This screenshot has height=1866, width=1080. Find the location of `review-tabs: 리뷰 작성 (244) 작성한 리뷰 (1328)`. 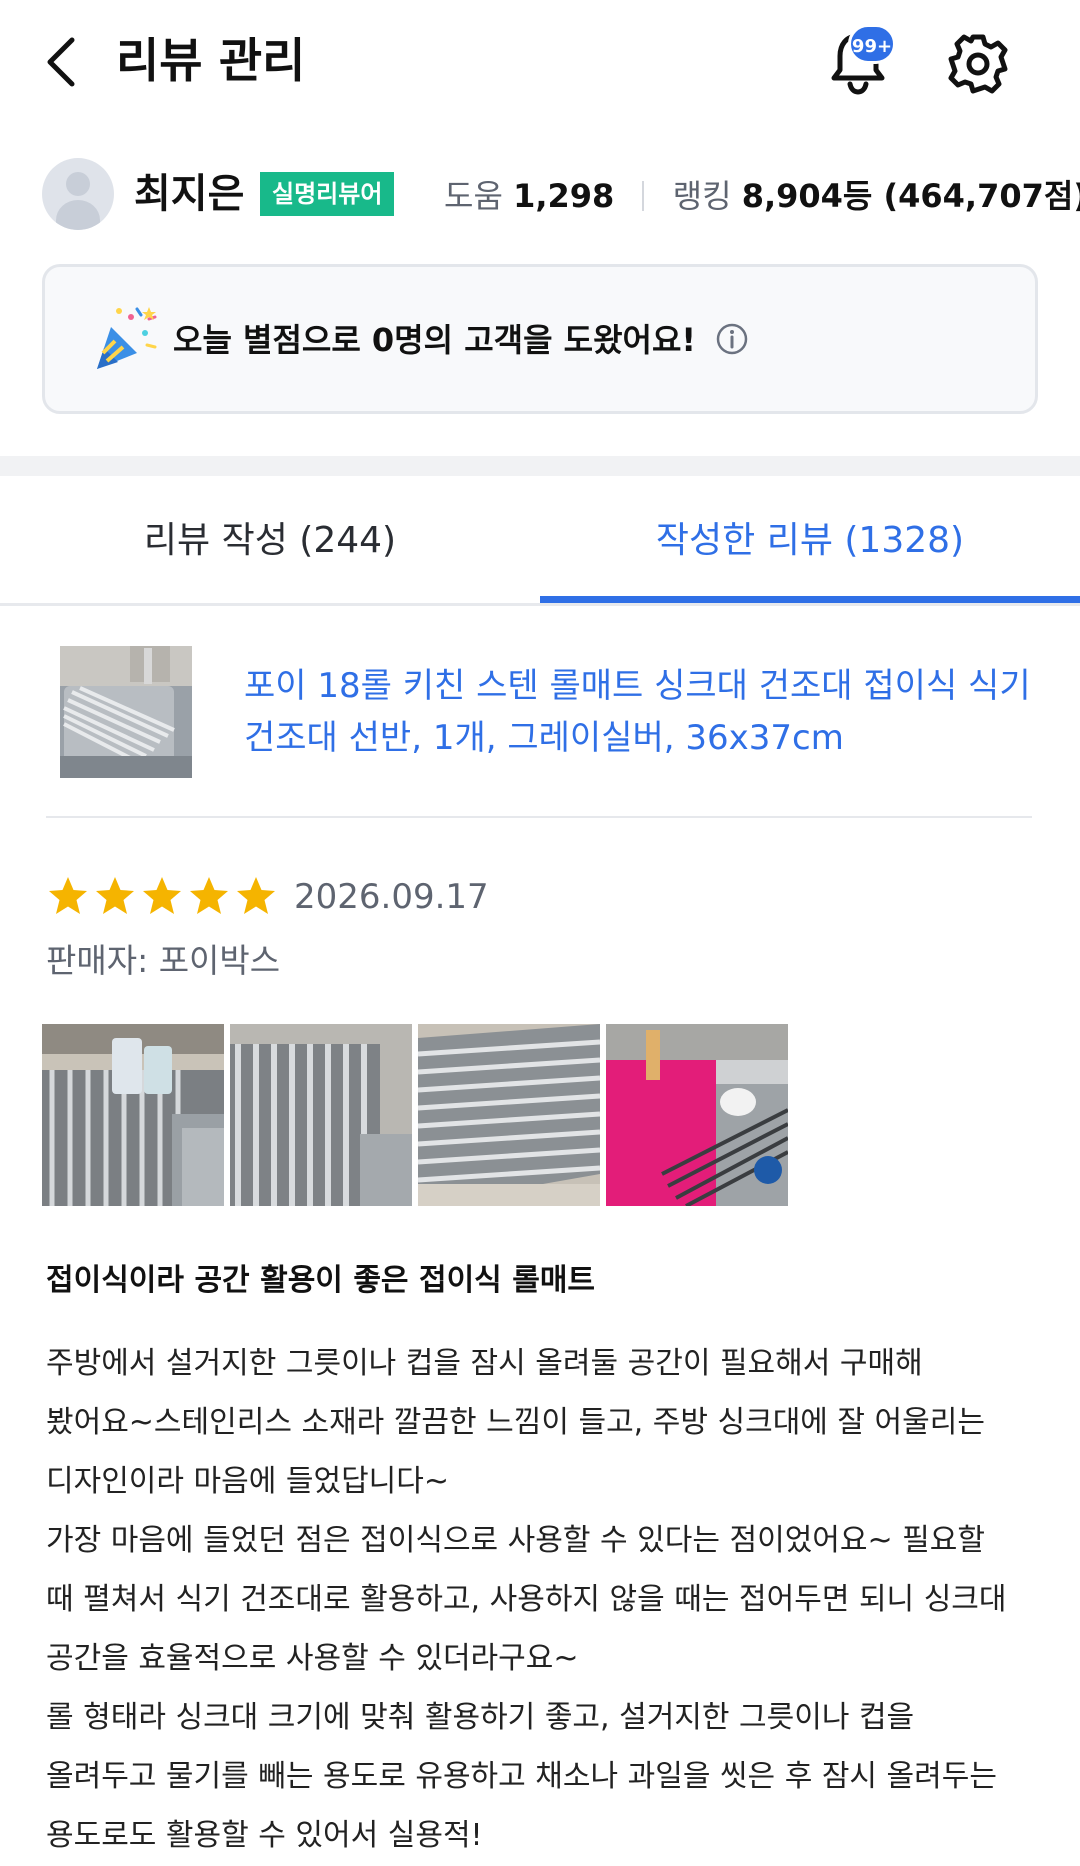

review-tabs: 리뷰 작성 (244) 작성한 리뷰 (1328) is located at coordinates (540, 541).